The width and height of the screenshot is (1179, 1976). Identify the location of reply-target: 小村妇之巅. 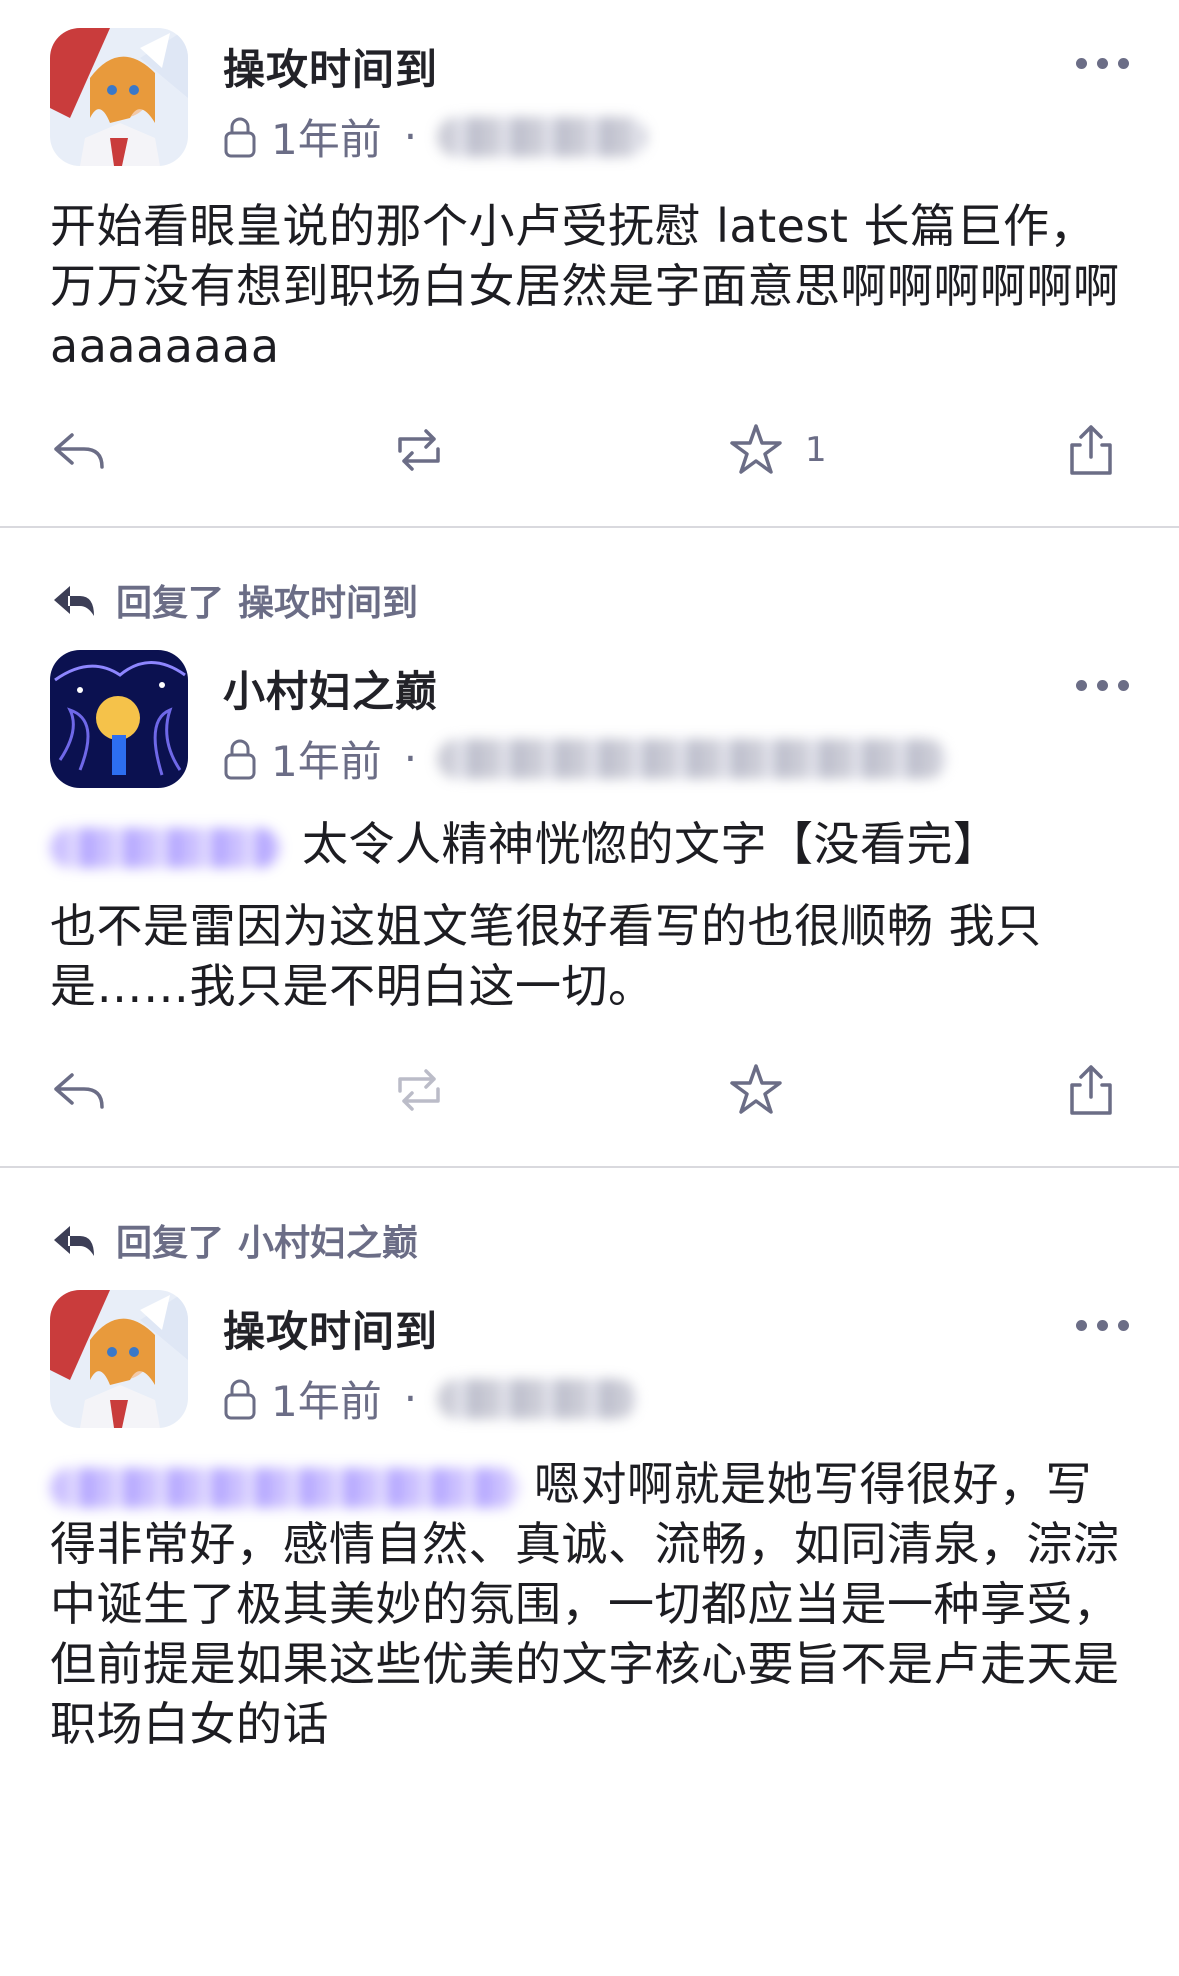
(328, 1240).